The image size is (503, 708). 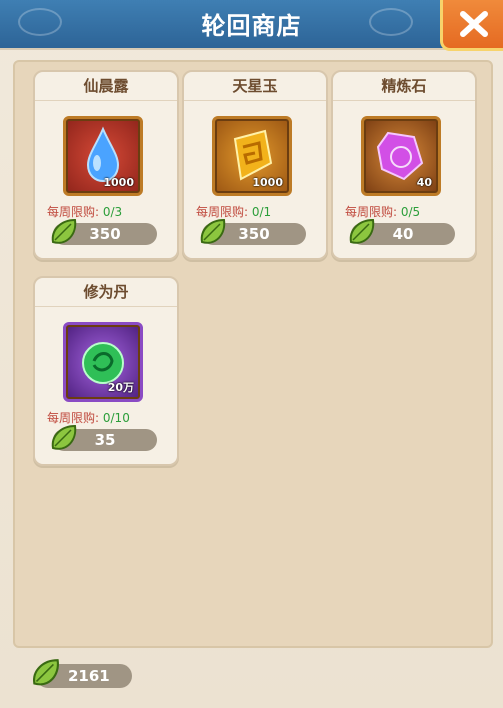 I want to click on title-bar: 轮回商店, so click(x=251, y=24).